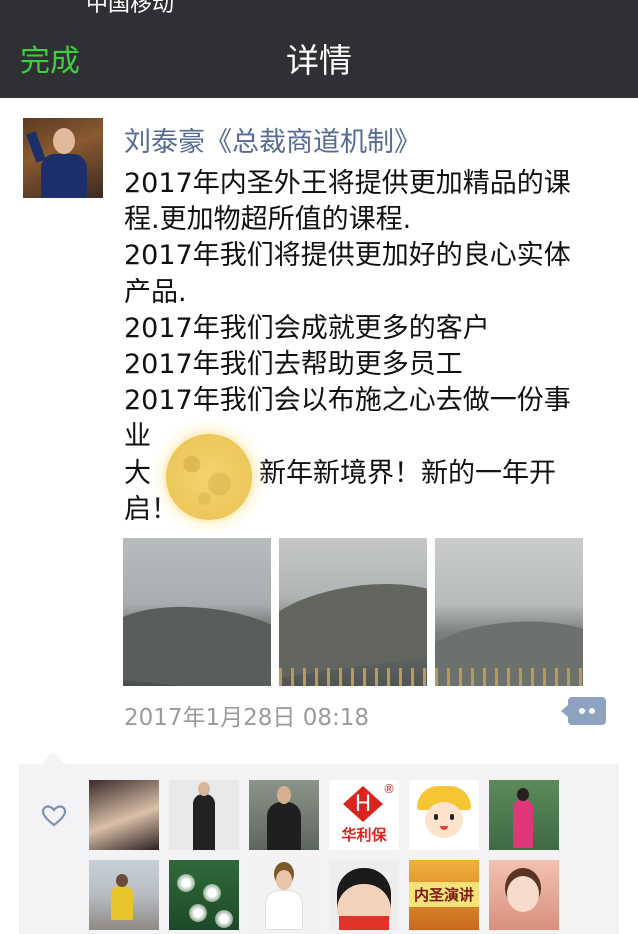 The height and width of the screenshot is (934, 638). What do you see at coordinates (347, 256) in the screenshot?
I see `post-text-line: 2017年我们将提供更加好的良心实体` at bounding box center [347, 256].